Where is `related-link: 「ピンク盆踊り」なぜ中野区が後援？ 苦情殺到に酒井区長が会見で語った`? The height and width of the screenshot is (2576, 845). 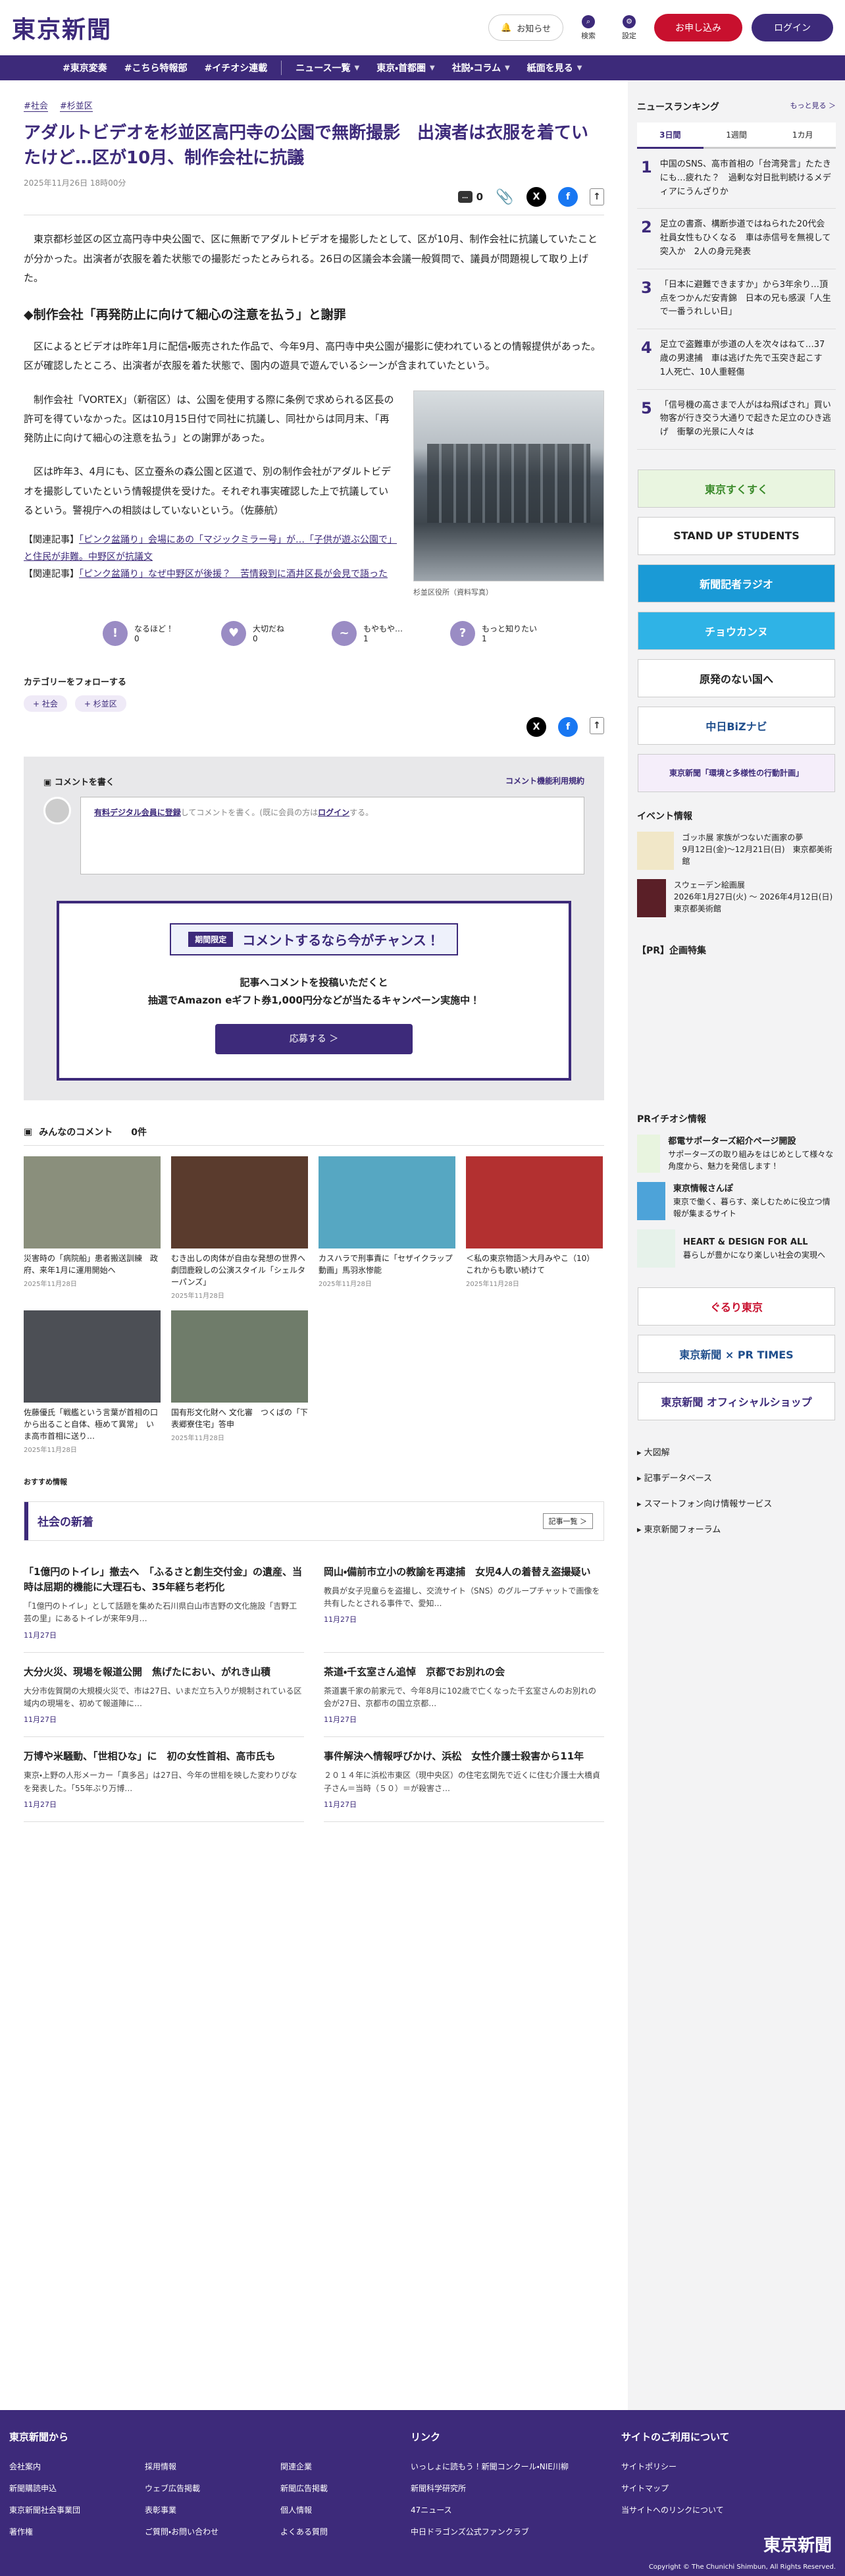
related-link: 「ピンク盆踊り」なぜ中野区が後援？ 苦情殺到に酒井区長が会見で語った is located at coordinates (234, 574).